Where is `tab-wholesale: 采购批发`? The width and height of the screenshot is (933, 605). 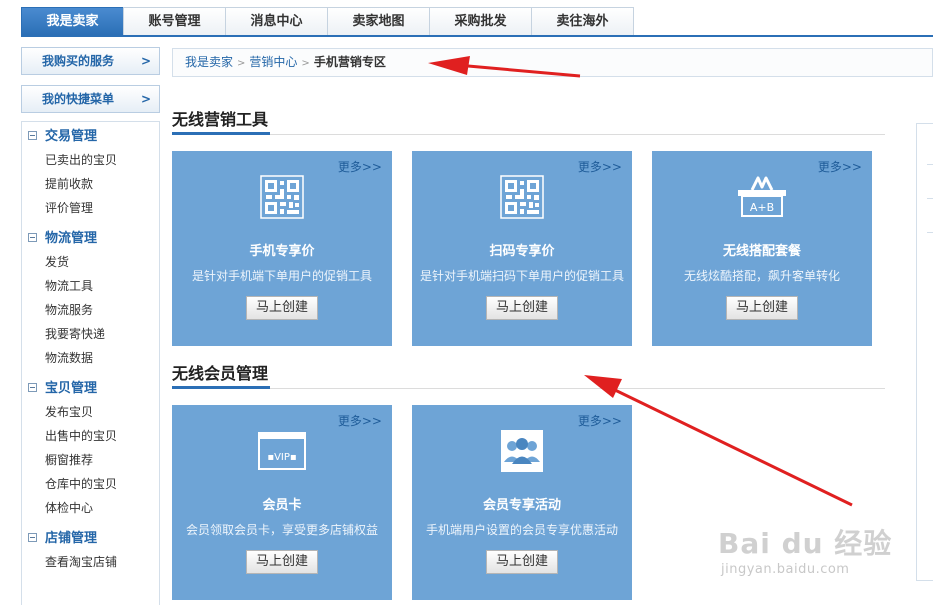 tab-wholesale: 采购批发 is located at coordinates (480, 21).